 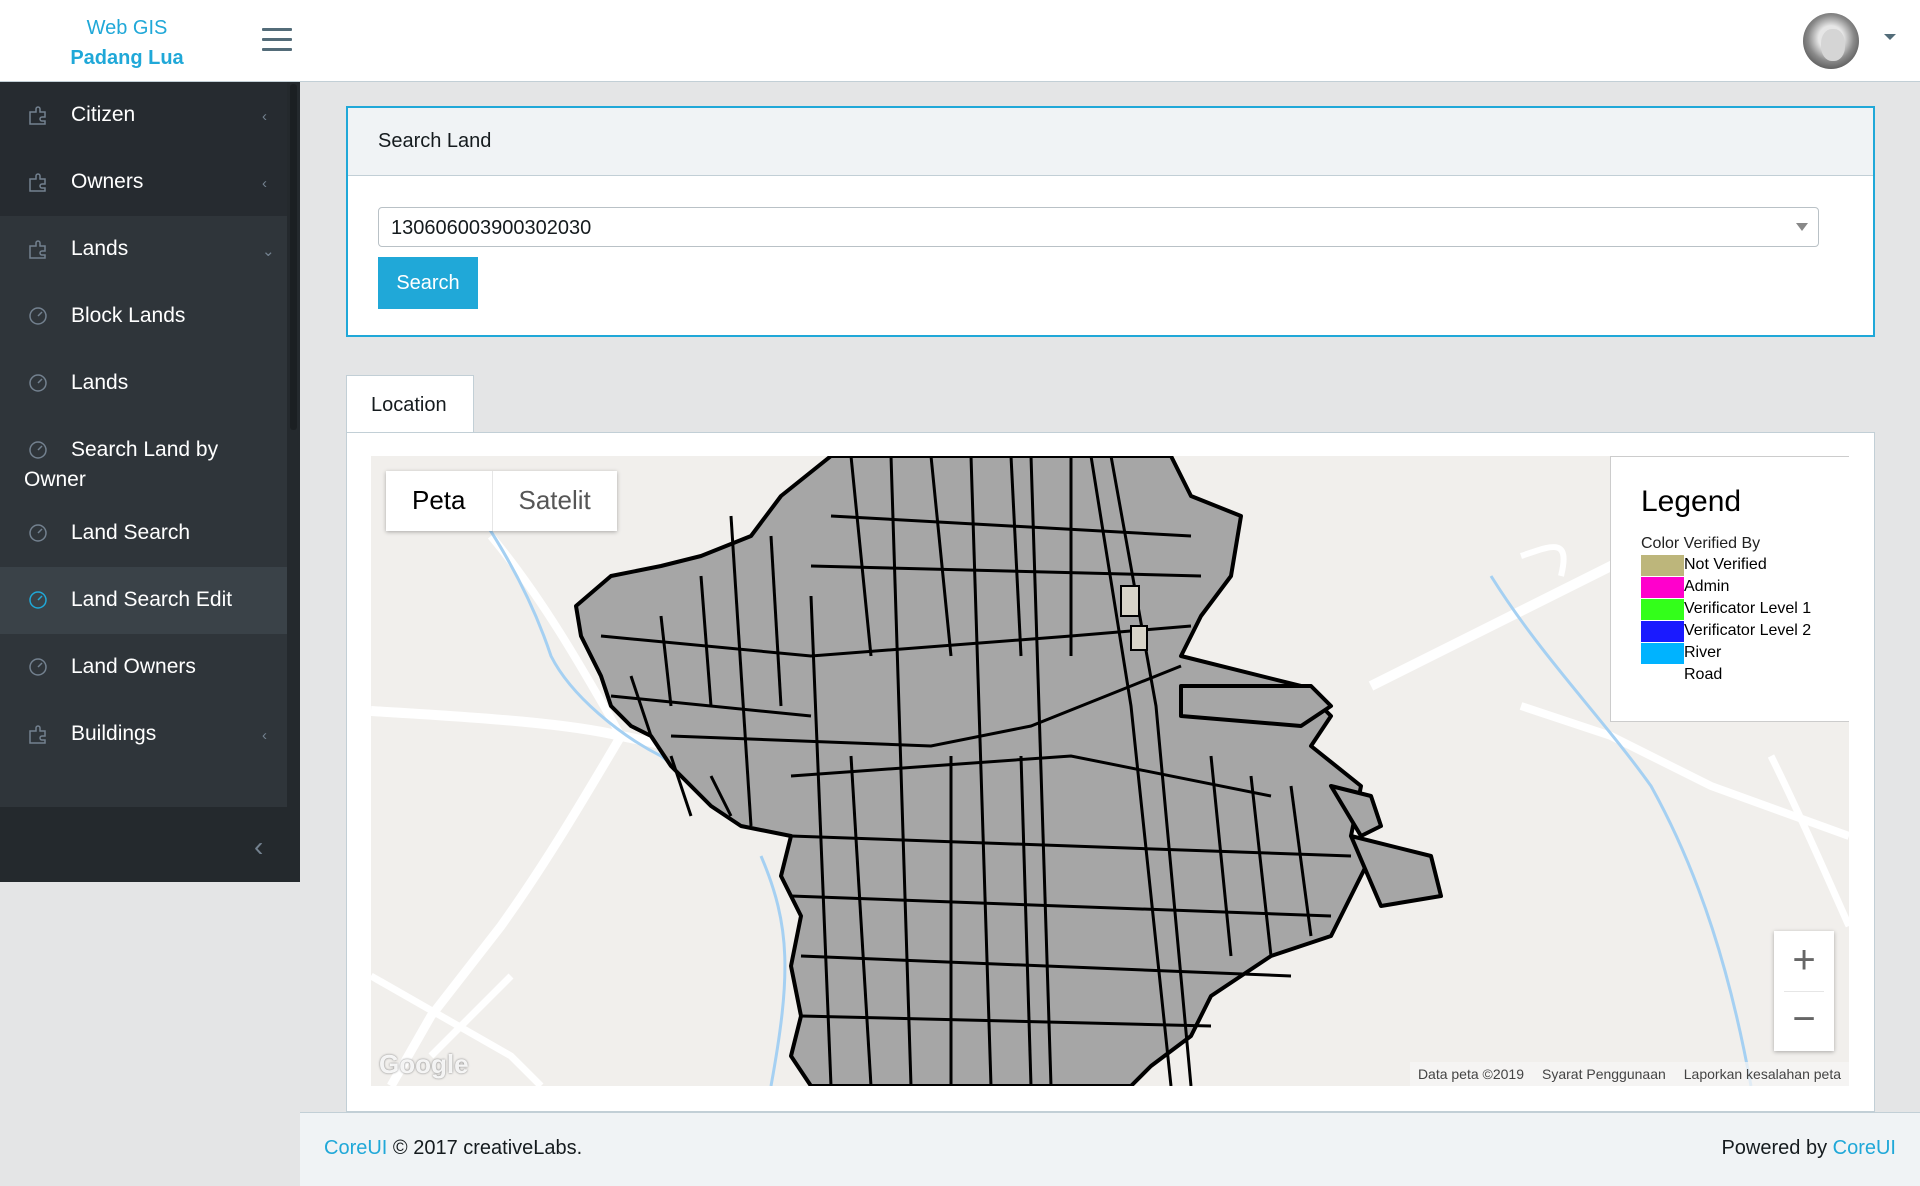 I want to click on footer-powered-by: Powered by CoreUI, so click(x=1808, y=1148).